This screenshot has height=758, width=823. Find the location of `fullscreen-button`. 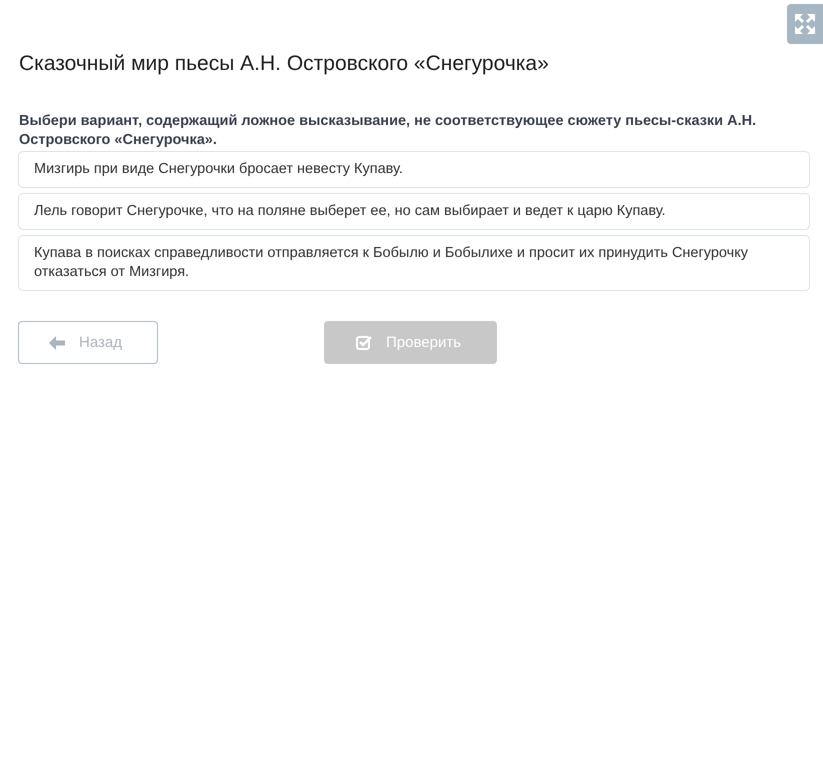

fullscreen-button is located at coordinates (805, 24).